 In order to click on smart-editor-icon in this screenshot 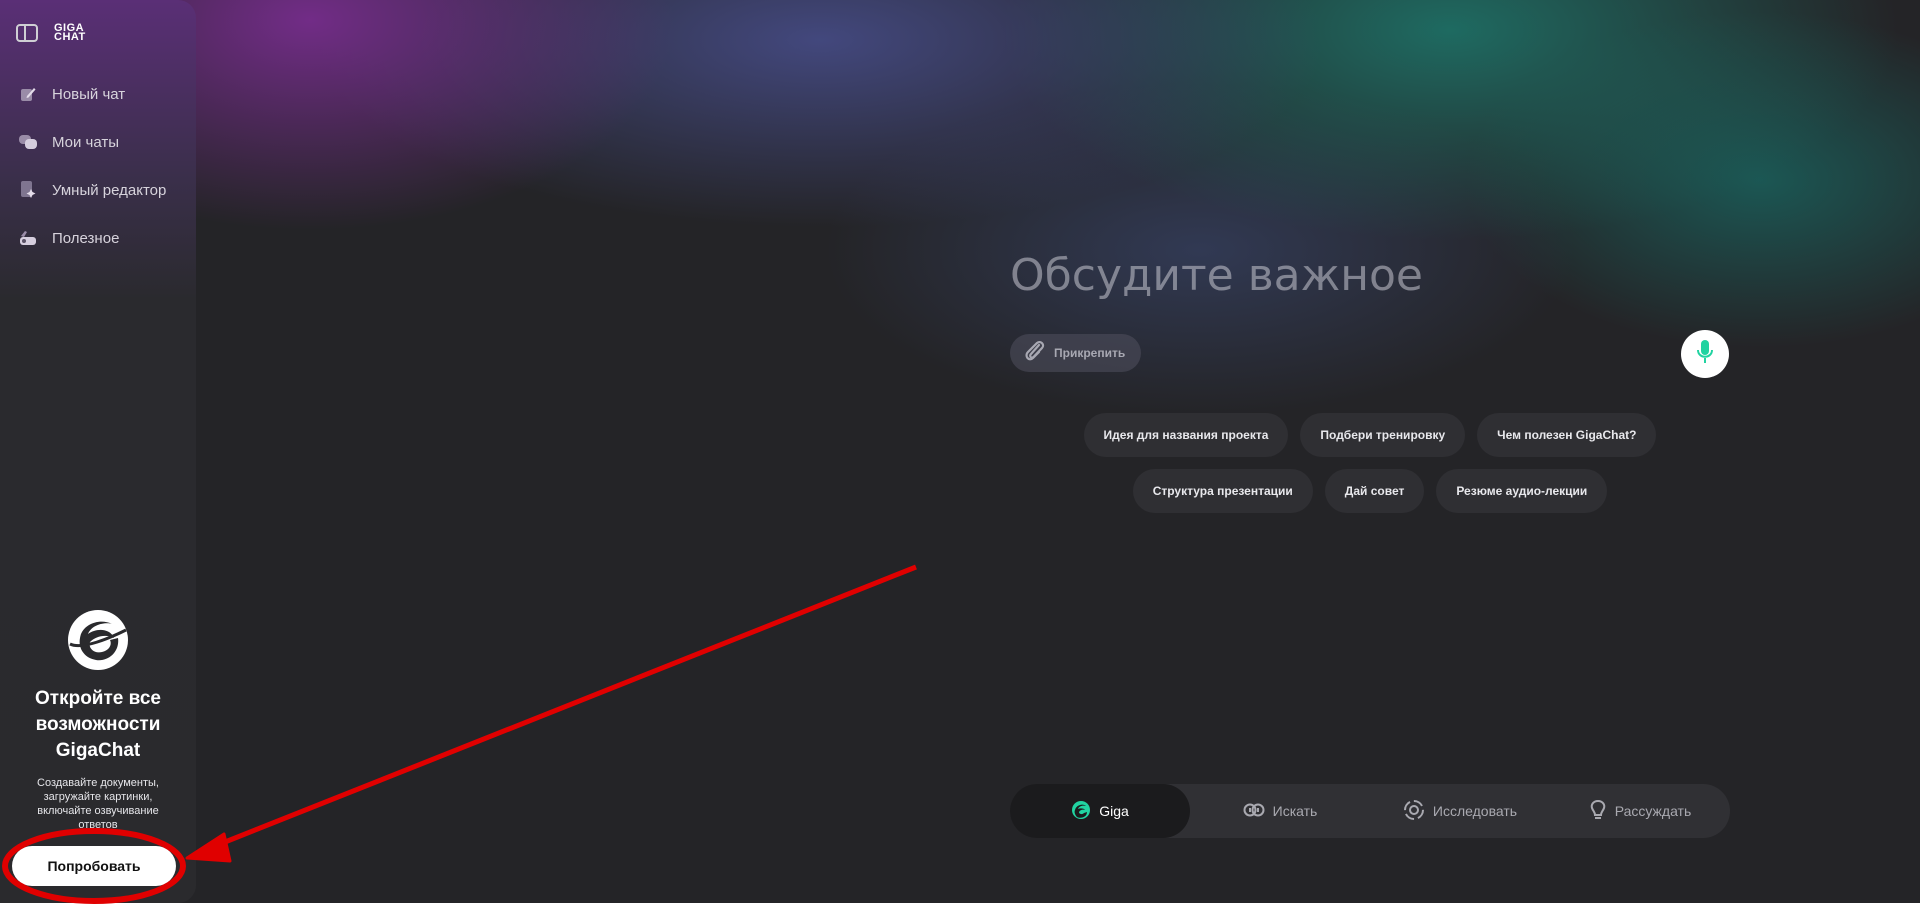, I will do `click(28, 190)`.